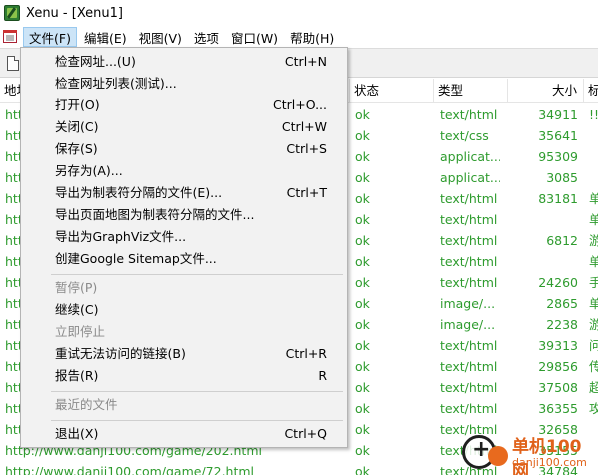 Image resolution: width=598 pixels, height=475 pixels. What do you see at coordinates (593, 408) in the screenshot?
I see `row-title: 攻` at bounding box center [593, 408].